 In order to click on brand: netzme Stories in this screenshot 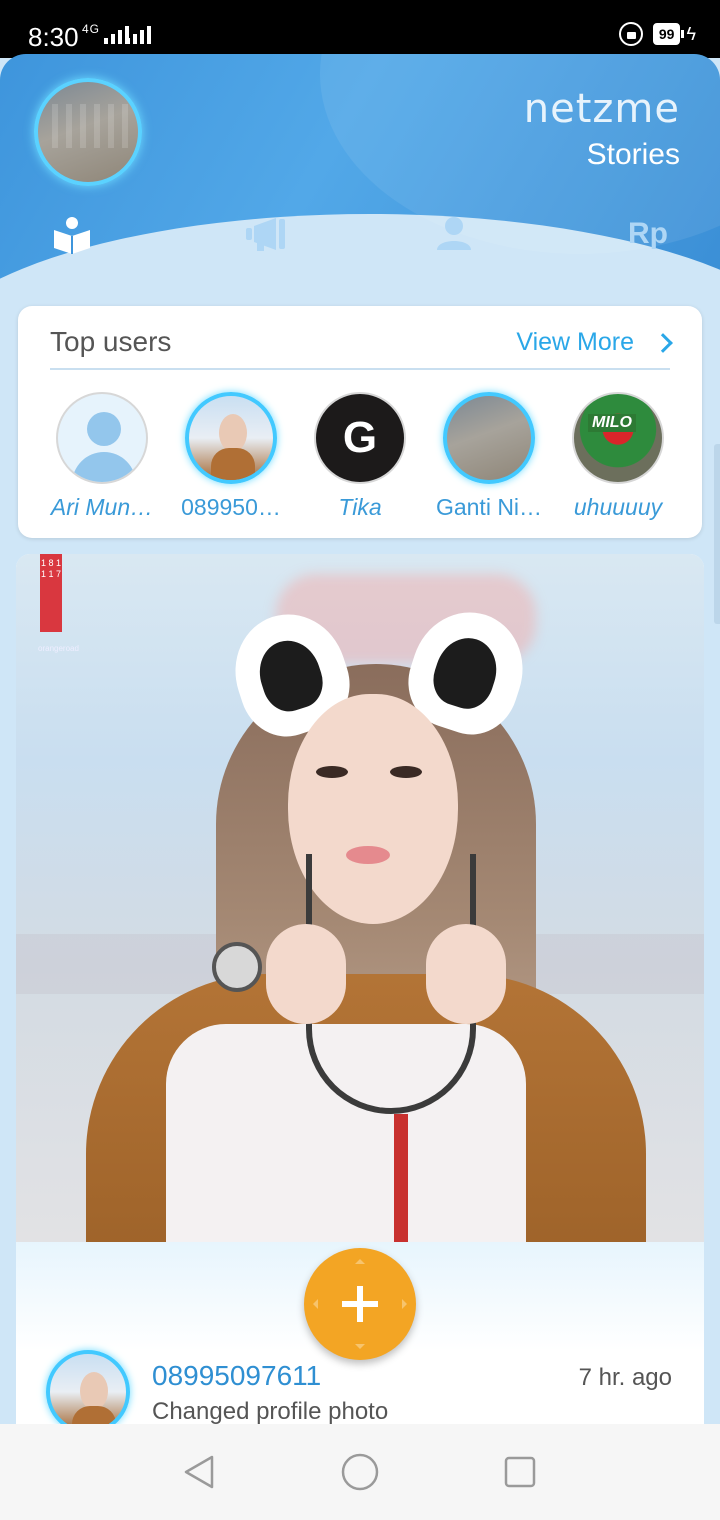, I will do `click(602, 129)`.